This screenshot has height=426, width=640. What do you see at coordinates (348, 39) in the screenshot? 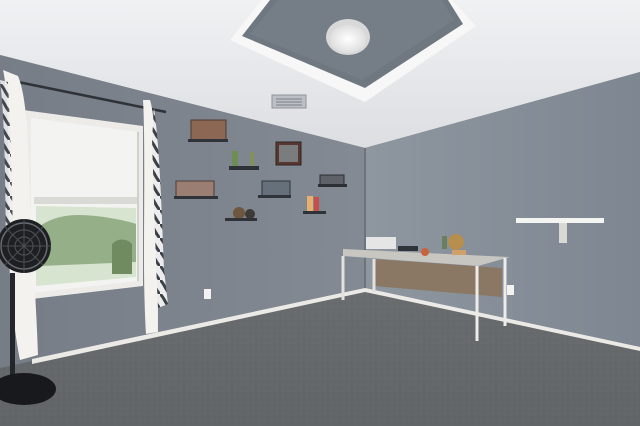
I see `ceiling-light` at bounding box center [348, 39].